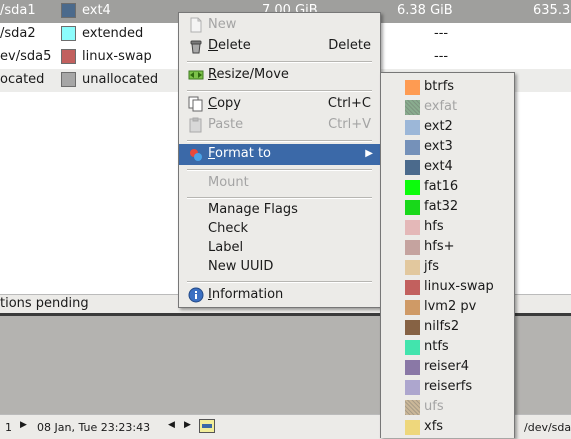 The height and width of the screenshot is (439, 571). What do you see at coordinates (196, 295) in the screenshot?
I see `info-icon` at bounding box center [196, 295].